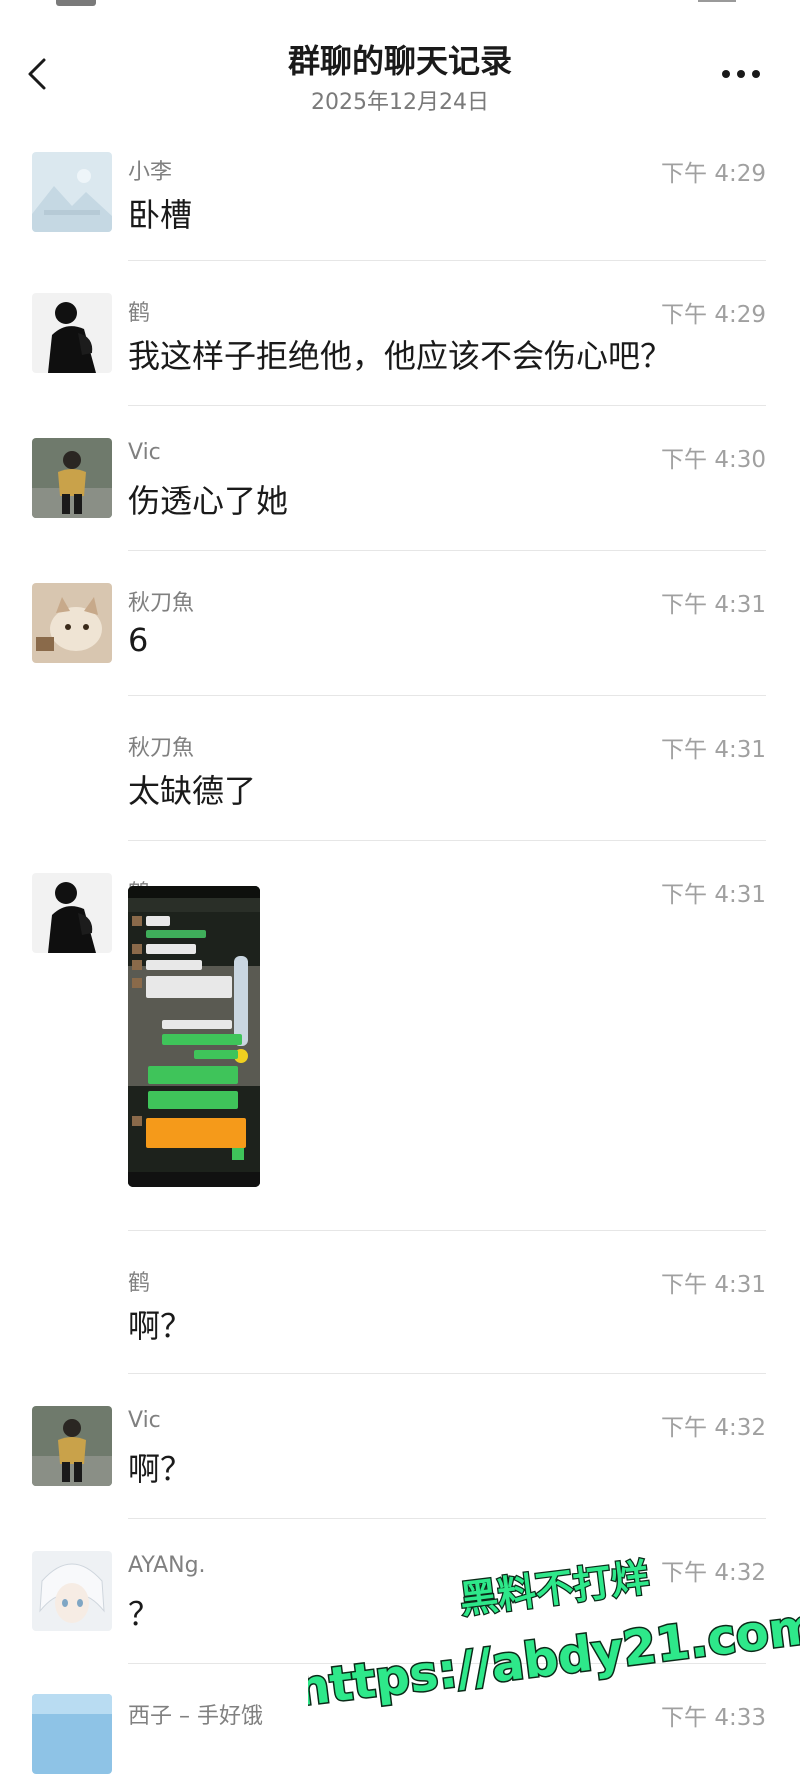 The image size is (800, 1774). What do you see at coordinates (400, 1446) in the screenshot?
I see `message-item: Vic 下午 4:32 啊？` at bounding box center [400, 1446].